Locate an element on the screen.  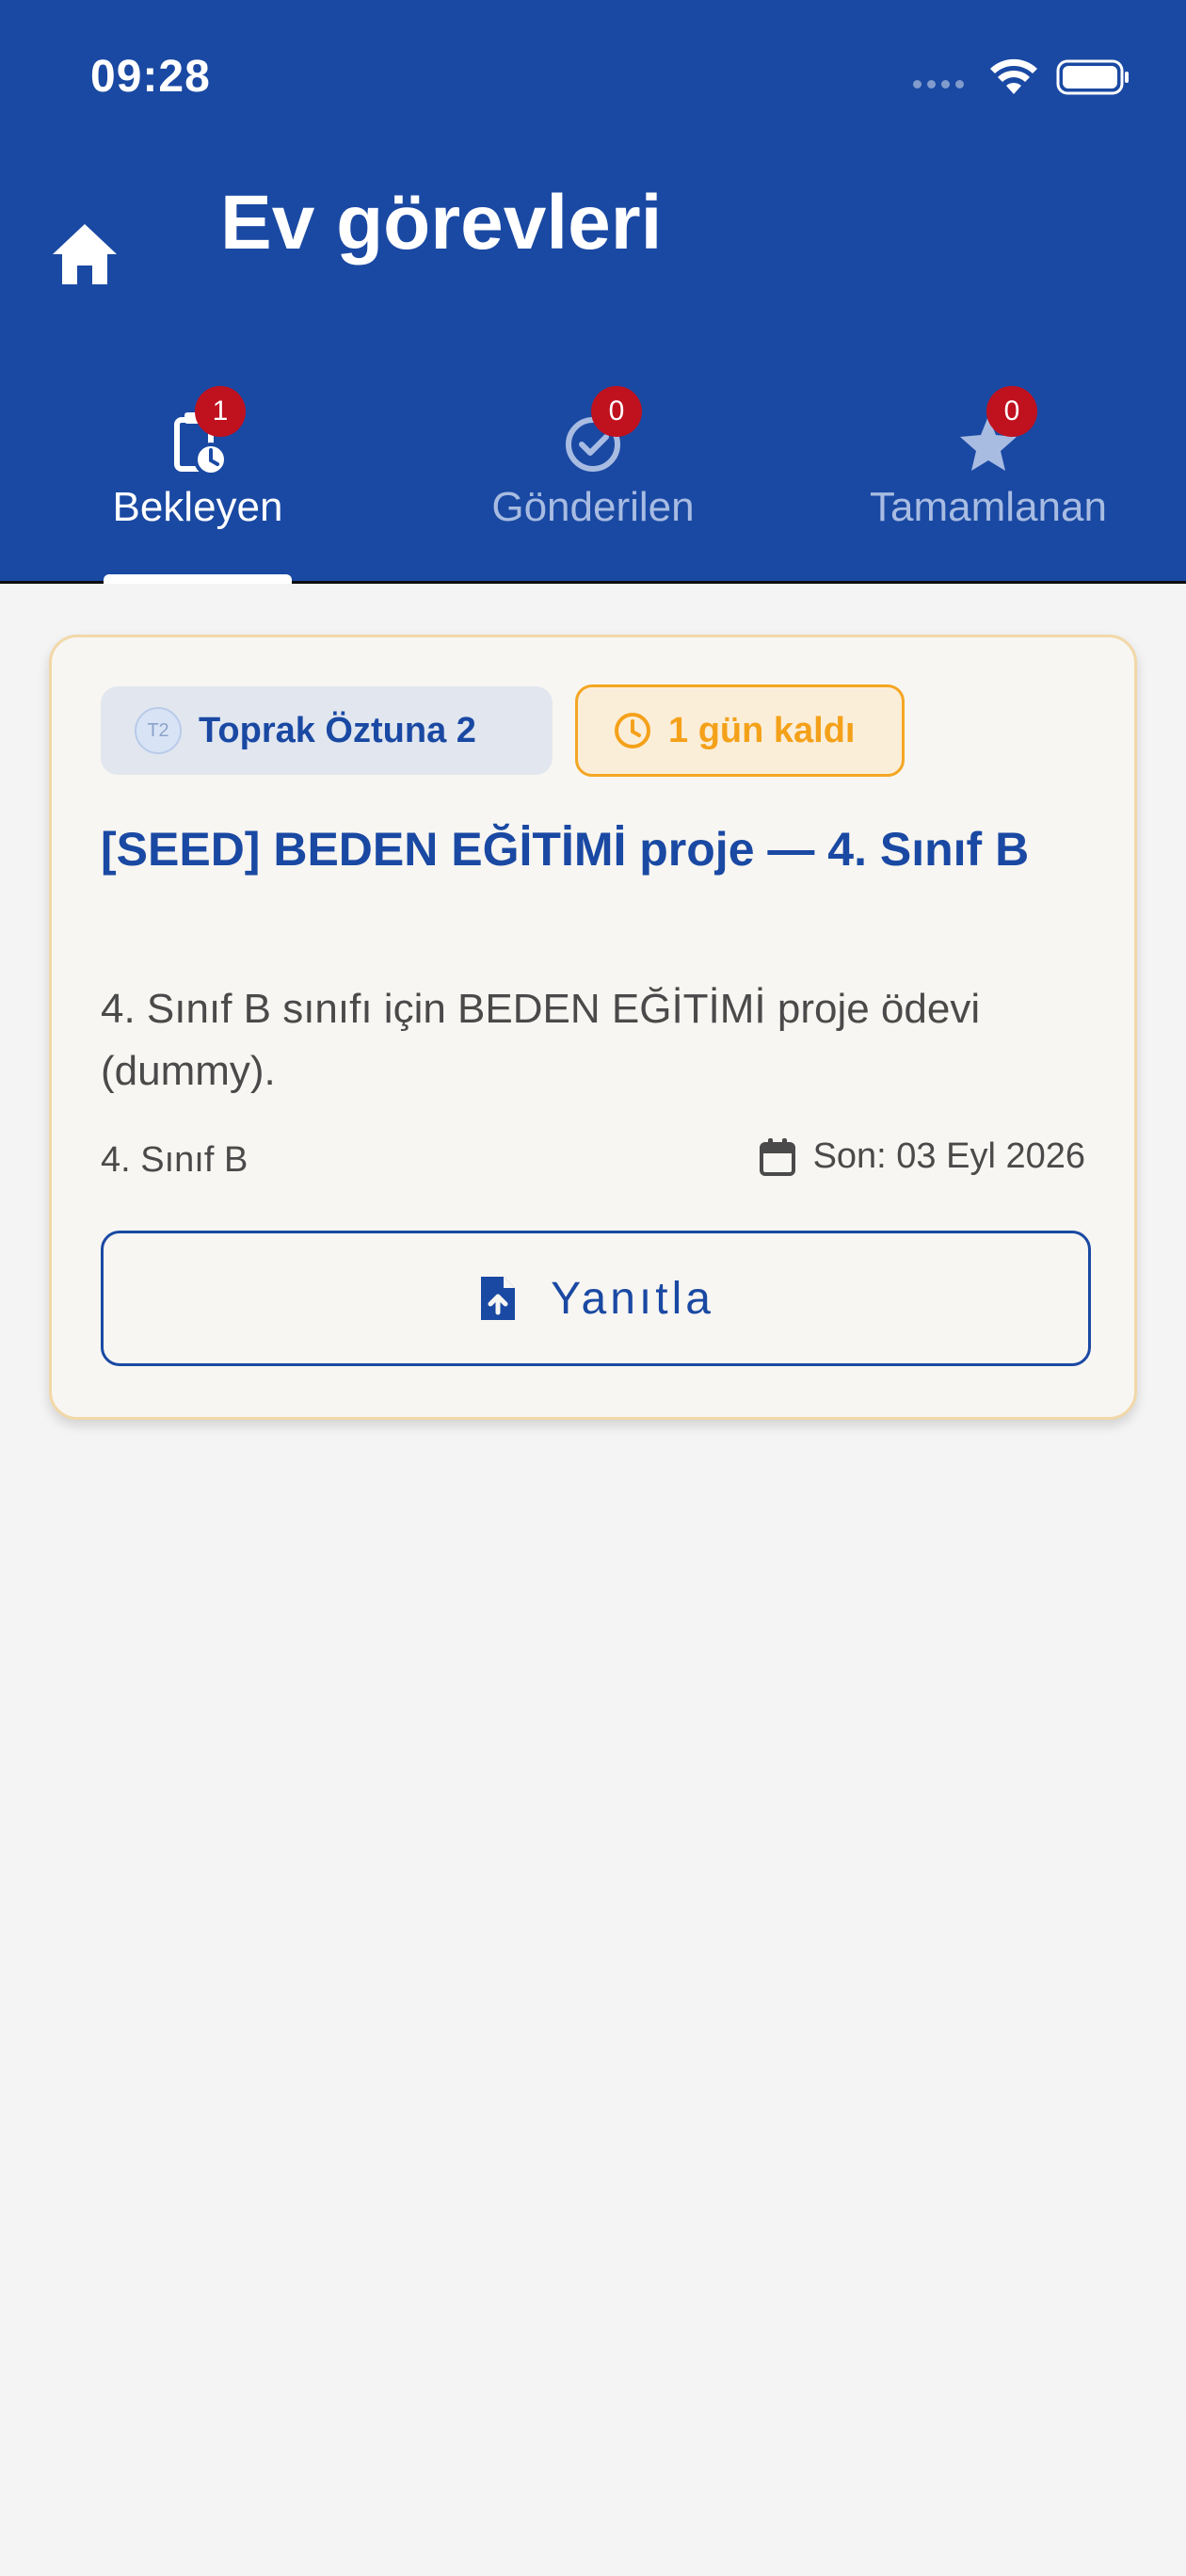
due-date-label: Son: 03 Eyl 2026 is located at coordinates (948, 1156).